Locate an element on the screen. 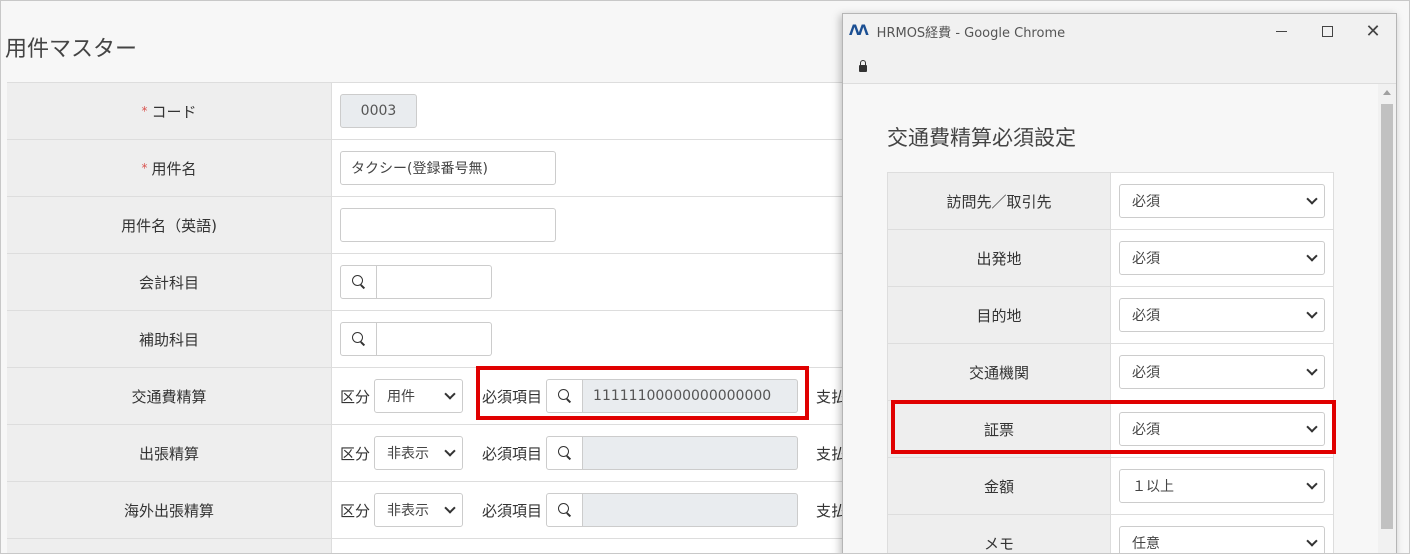  setting-row: 訪問先／取引先 必須 is located at coordinates (1110, 201).